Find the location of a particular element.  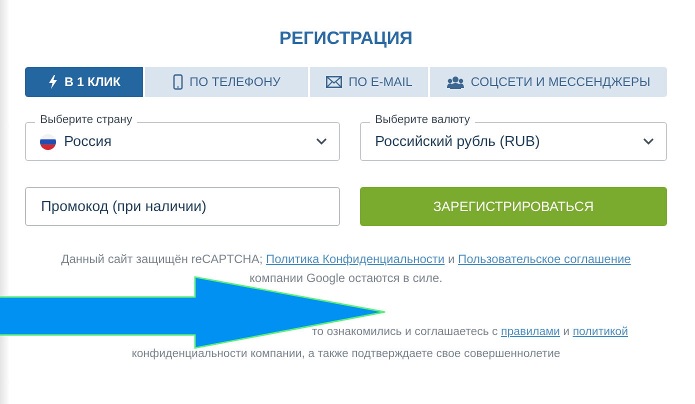

tab: СОЦСЕТИ И МЕССЕНДЖЕРЫ is located at coordinates (548, 82).